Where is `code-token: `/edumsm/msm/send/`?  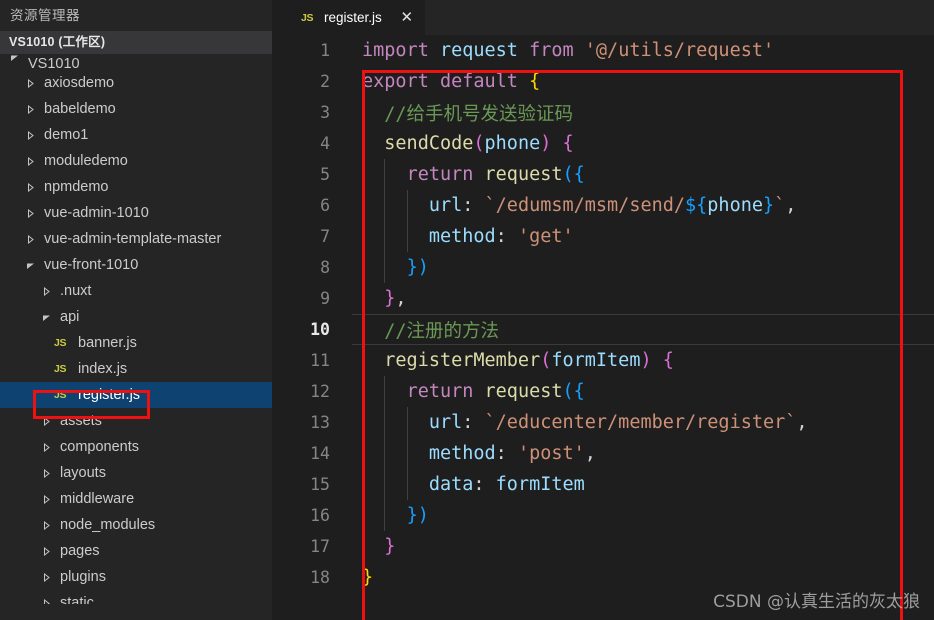 code-token: `/edumsm/msm/send/ is located at coordinates (585, 205).